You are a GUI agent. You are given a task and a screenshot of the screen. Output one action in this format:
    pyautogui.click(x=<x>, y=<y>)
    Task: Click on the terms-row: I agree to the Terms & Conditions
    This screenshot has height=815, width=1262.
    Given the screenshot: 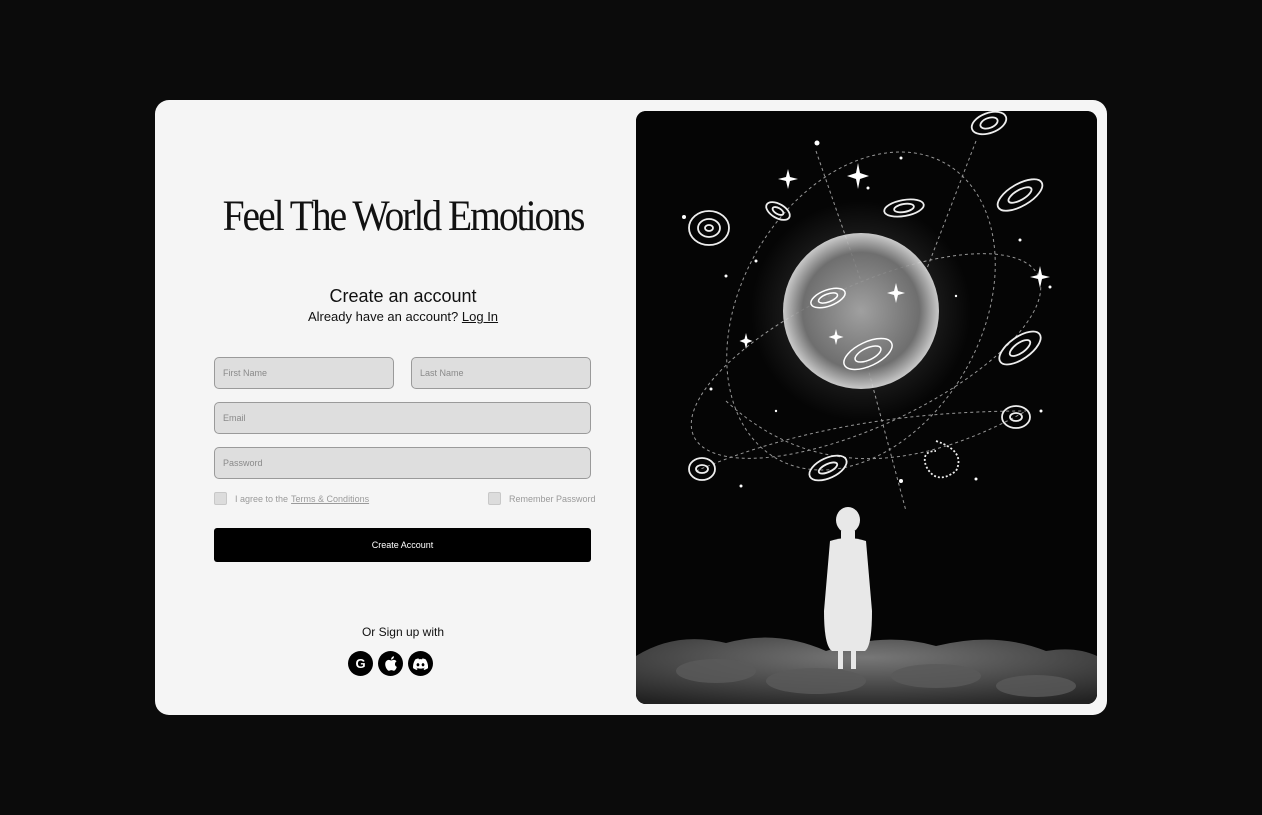 What is the action you would take?
    pyautogui.click(x=291, y=498)
    